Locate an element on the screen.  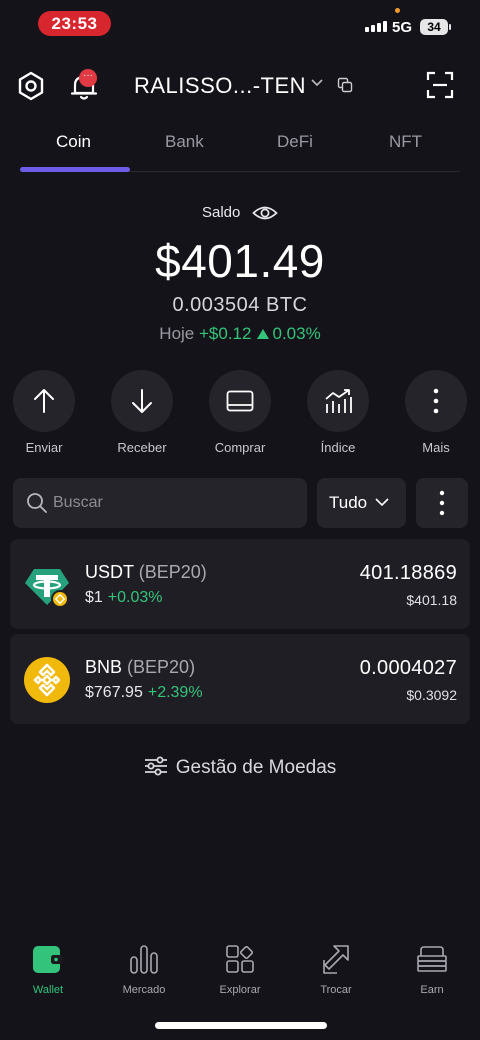
index-circle is located at coordinates (338, 401).